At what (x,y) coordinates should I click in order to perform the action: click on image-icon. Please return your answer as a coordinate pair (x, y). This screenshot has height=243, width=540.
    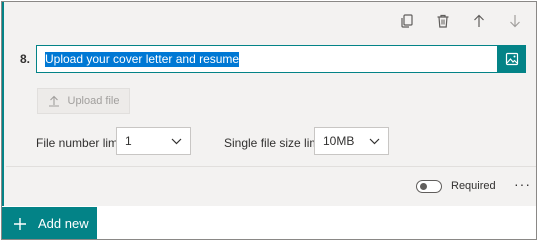
    Looking at the image, I should click on (512, 59).